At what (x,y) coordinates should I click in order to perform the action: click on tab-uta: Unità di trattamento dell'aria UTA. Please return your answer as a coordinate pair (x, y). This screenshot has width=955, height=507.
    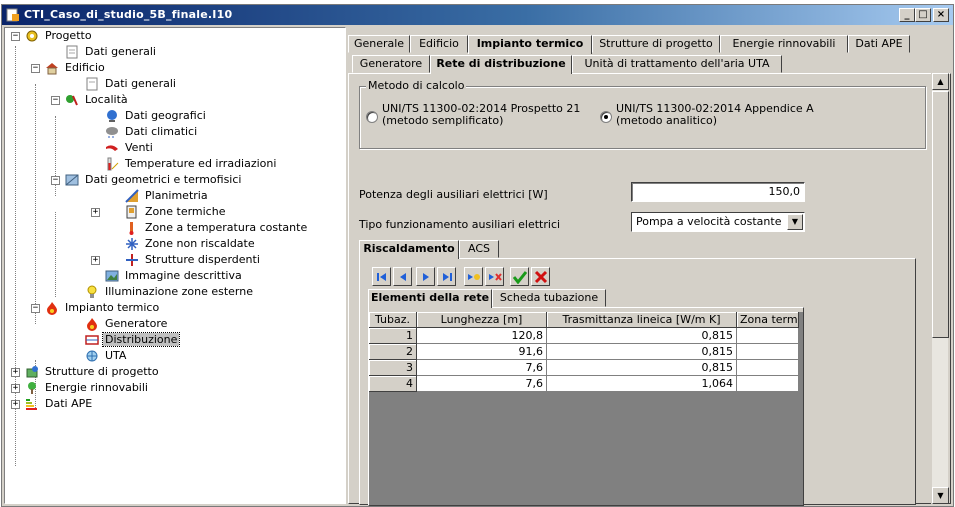
    Looking at the image, I should click on (677, 64).